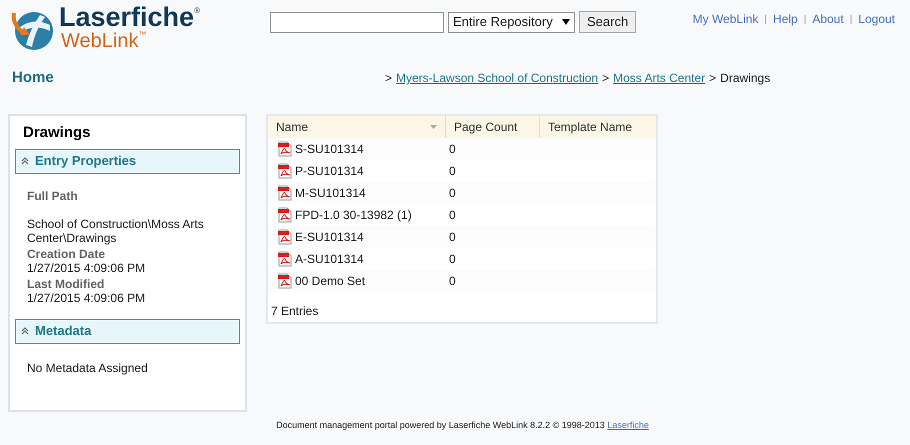  What do you see at coordinates (329, 259) in the screenshot?
I see `entry-name: A-SU101314` at bounding box center [329, 259].